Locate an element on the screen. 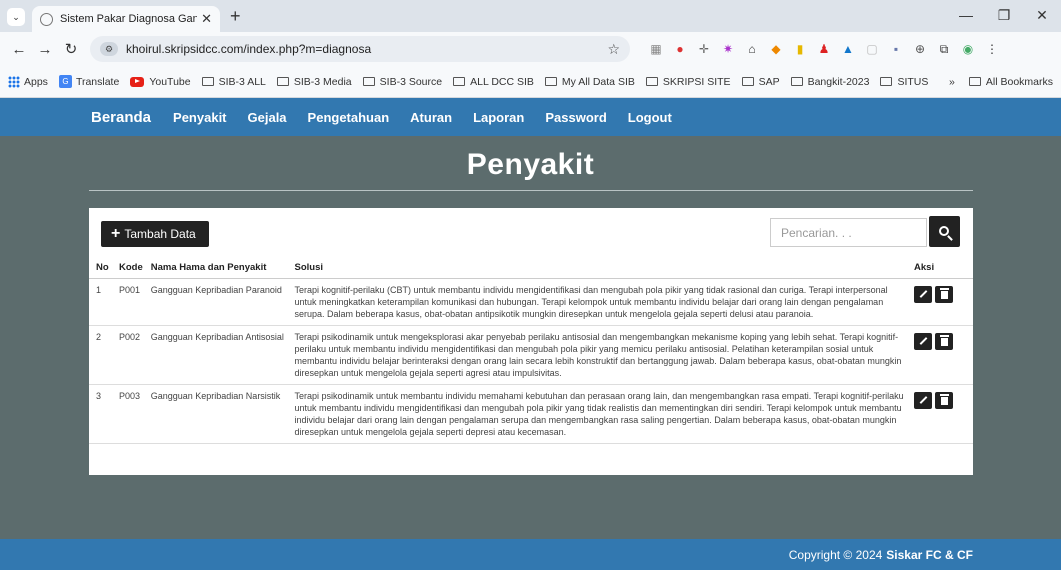  bookmark-folder: SIB-3 Source is located at coordinates (402, 82).